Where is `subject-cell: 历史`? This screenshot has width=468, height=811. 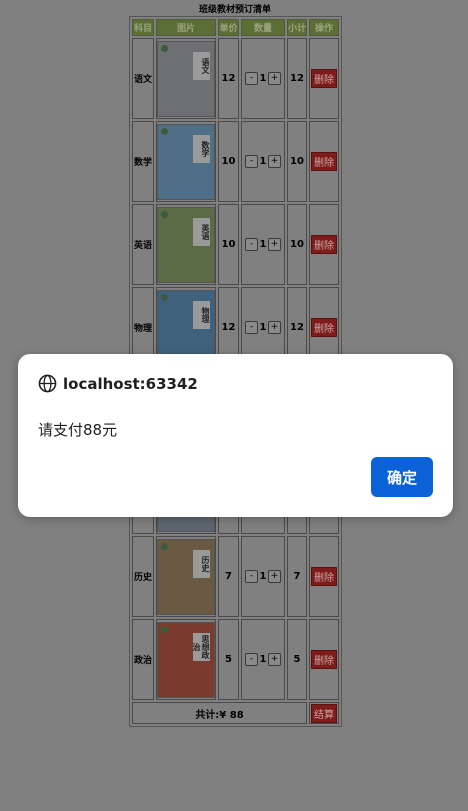
subject-cell: 历史 is located at coordinates (143, 576).